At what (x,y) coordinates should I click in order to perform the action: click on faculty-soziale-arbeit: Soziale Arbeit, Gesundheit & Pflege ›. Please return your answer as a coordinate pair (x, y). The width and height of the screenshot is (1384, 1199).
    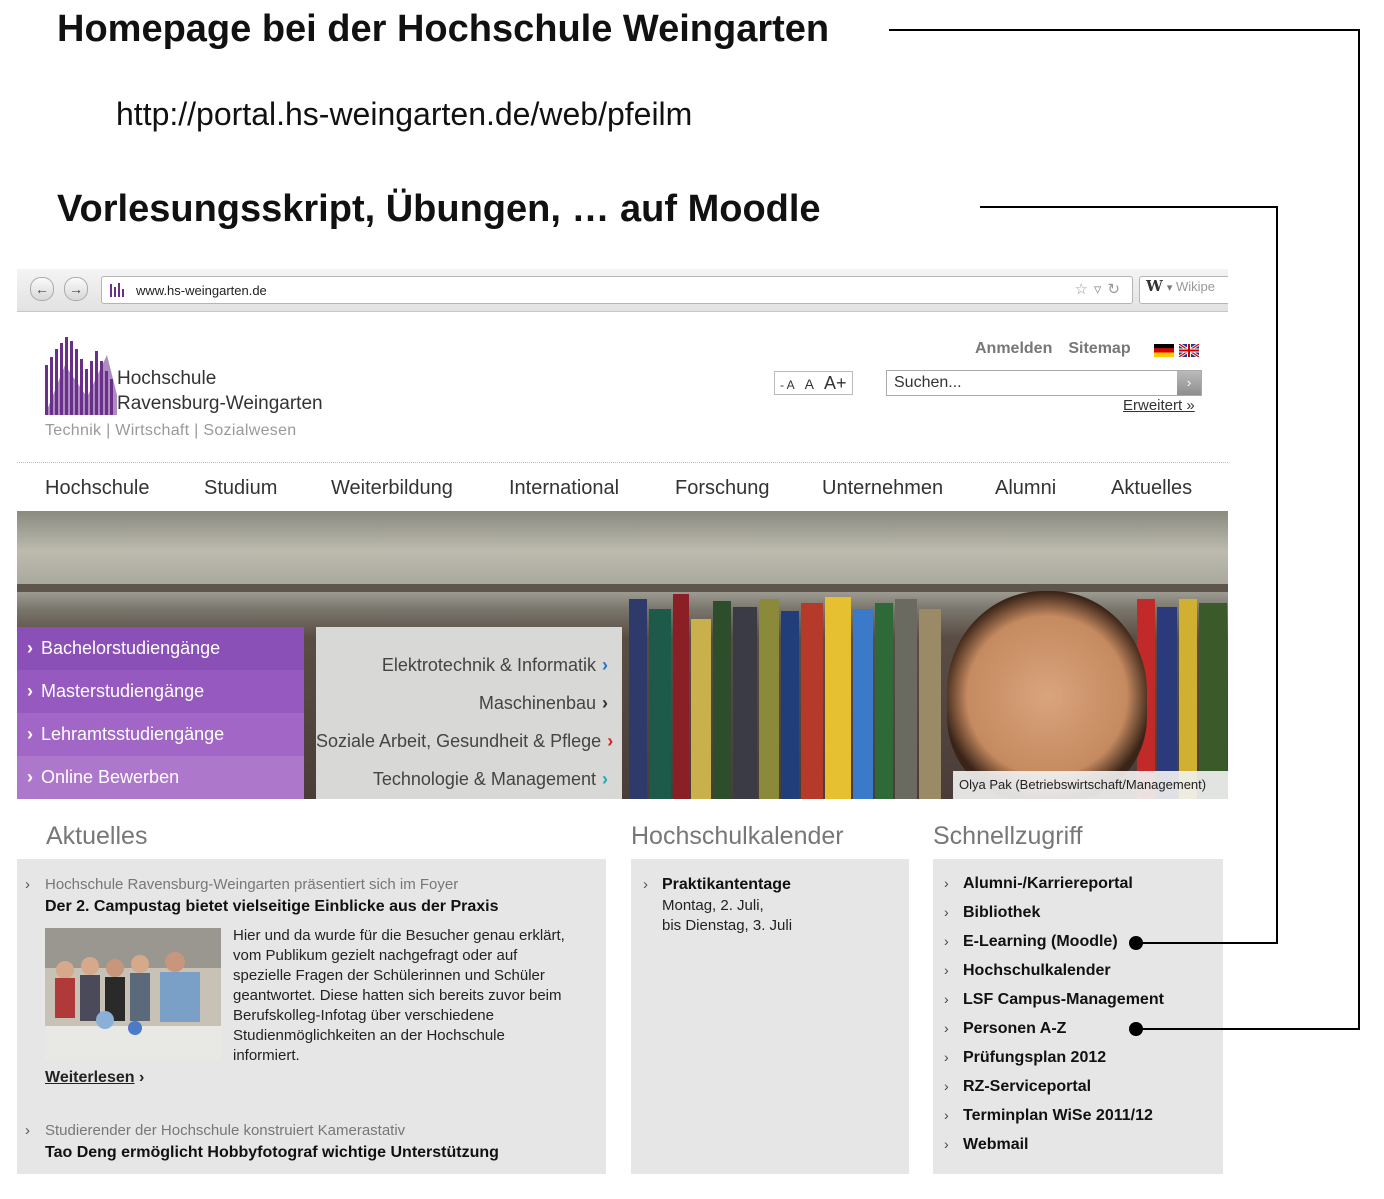
    Looking at the image, I should click on (469, 741).